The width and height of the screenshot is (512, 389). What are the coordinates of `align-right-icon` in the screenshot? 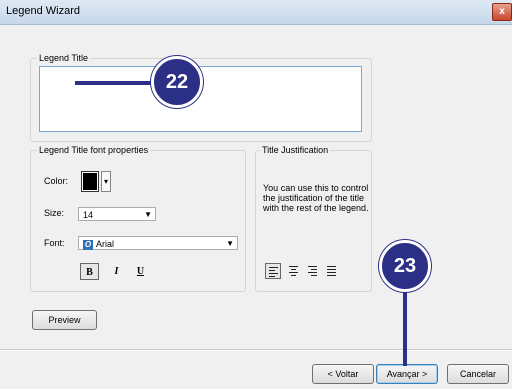 It's located at (312, 272).